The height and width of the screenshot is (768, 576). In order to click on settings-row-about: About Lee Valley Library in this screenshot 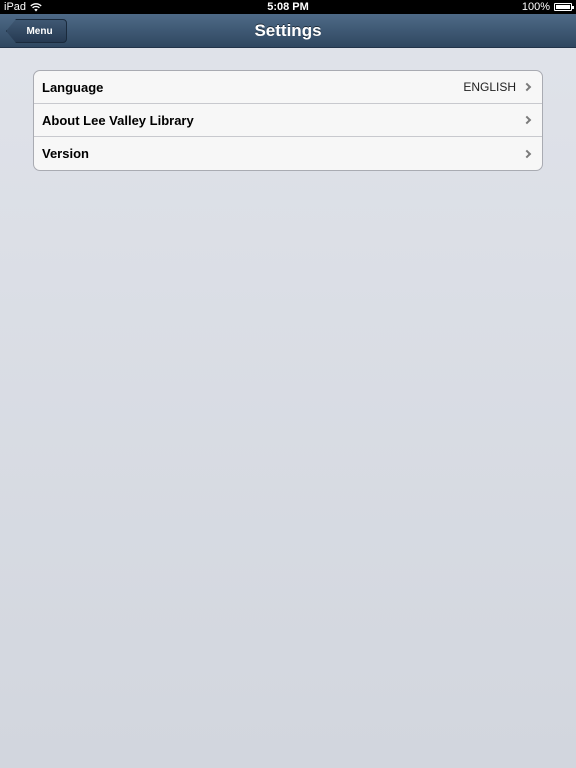, I will do `click(288, 120)`.